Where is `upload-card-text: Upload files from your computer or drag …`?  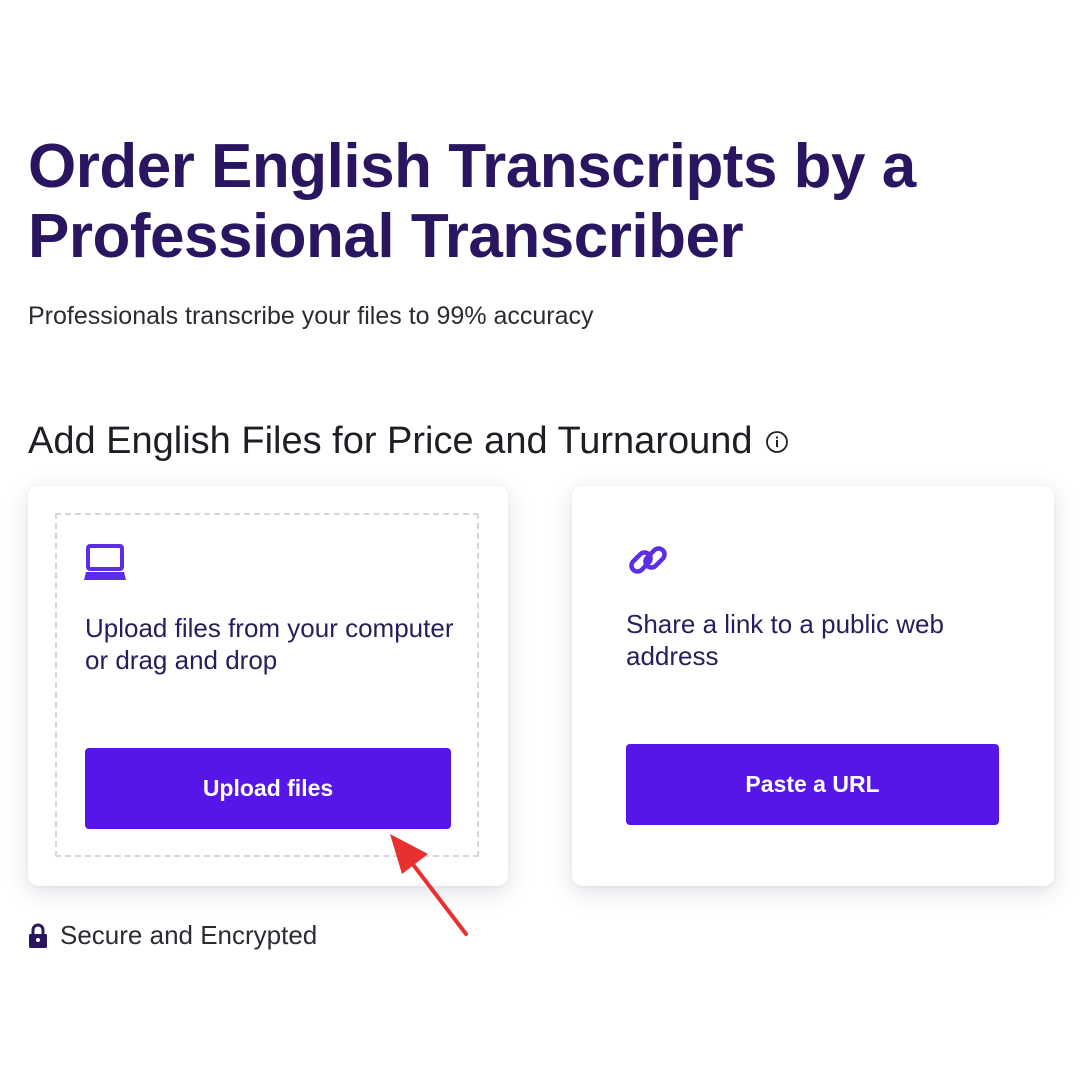
upload-card-text: Upload files from your computer or drag … is located at coordinates (269, 644).